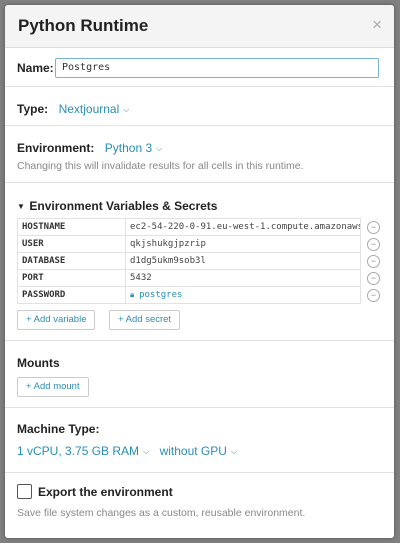  I want to click on env-var-key: DATABASE, so click(71, 261).